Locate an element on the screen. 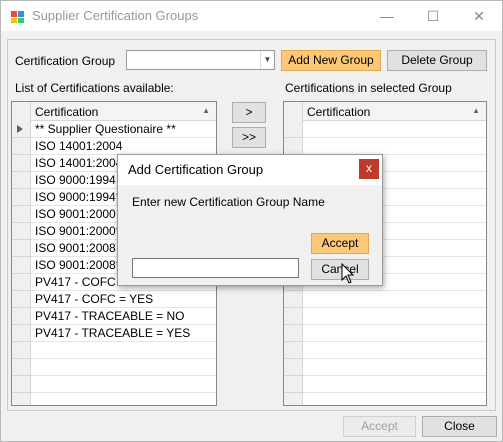 Image resolution: width=503 pixels, height=442 pixels. accept-button: Accept is located at coordinates (379, 426).